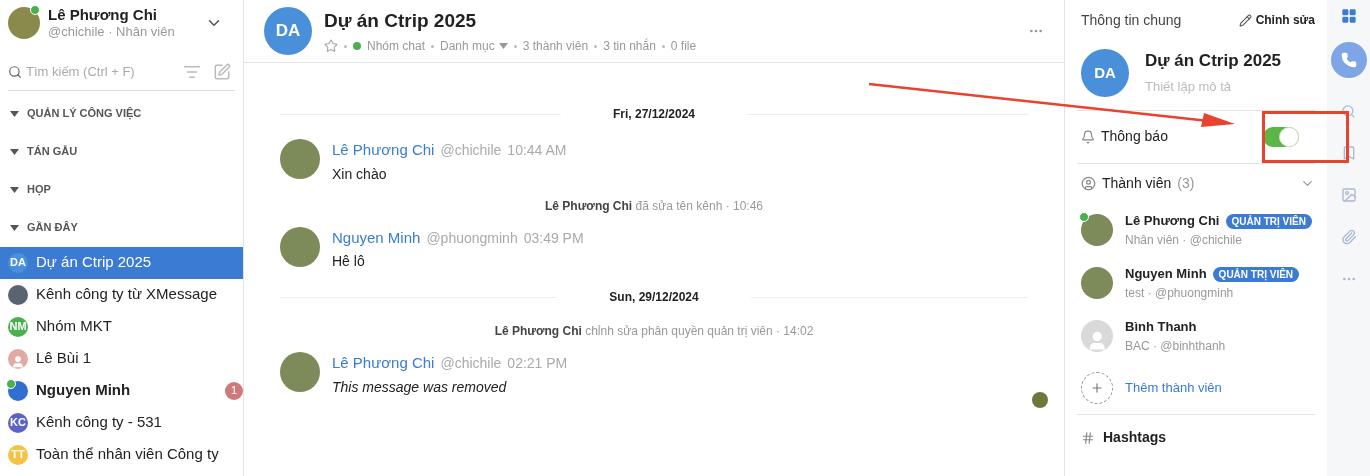  Describe the element at coordinates (396, 47) in the screenshot. I see `channel-type: Nhóm chat` at that location.